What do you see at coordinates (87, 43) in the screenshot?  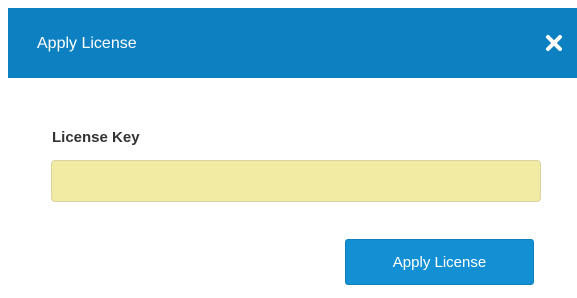 I see `dialog-title: Apply License` at bounding box center [87, 43].